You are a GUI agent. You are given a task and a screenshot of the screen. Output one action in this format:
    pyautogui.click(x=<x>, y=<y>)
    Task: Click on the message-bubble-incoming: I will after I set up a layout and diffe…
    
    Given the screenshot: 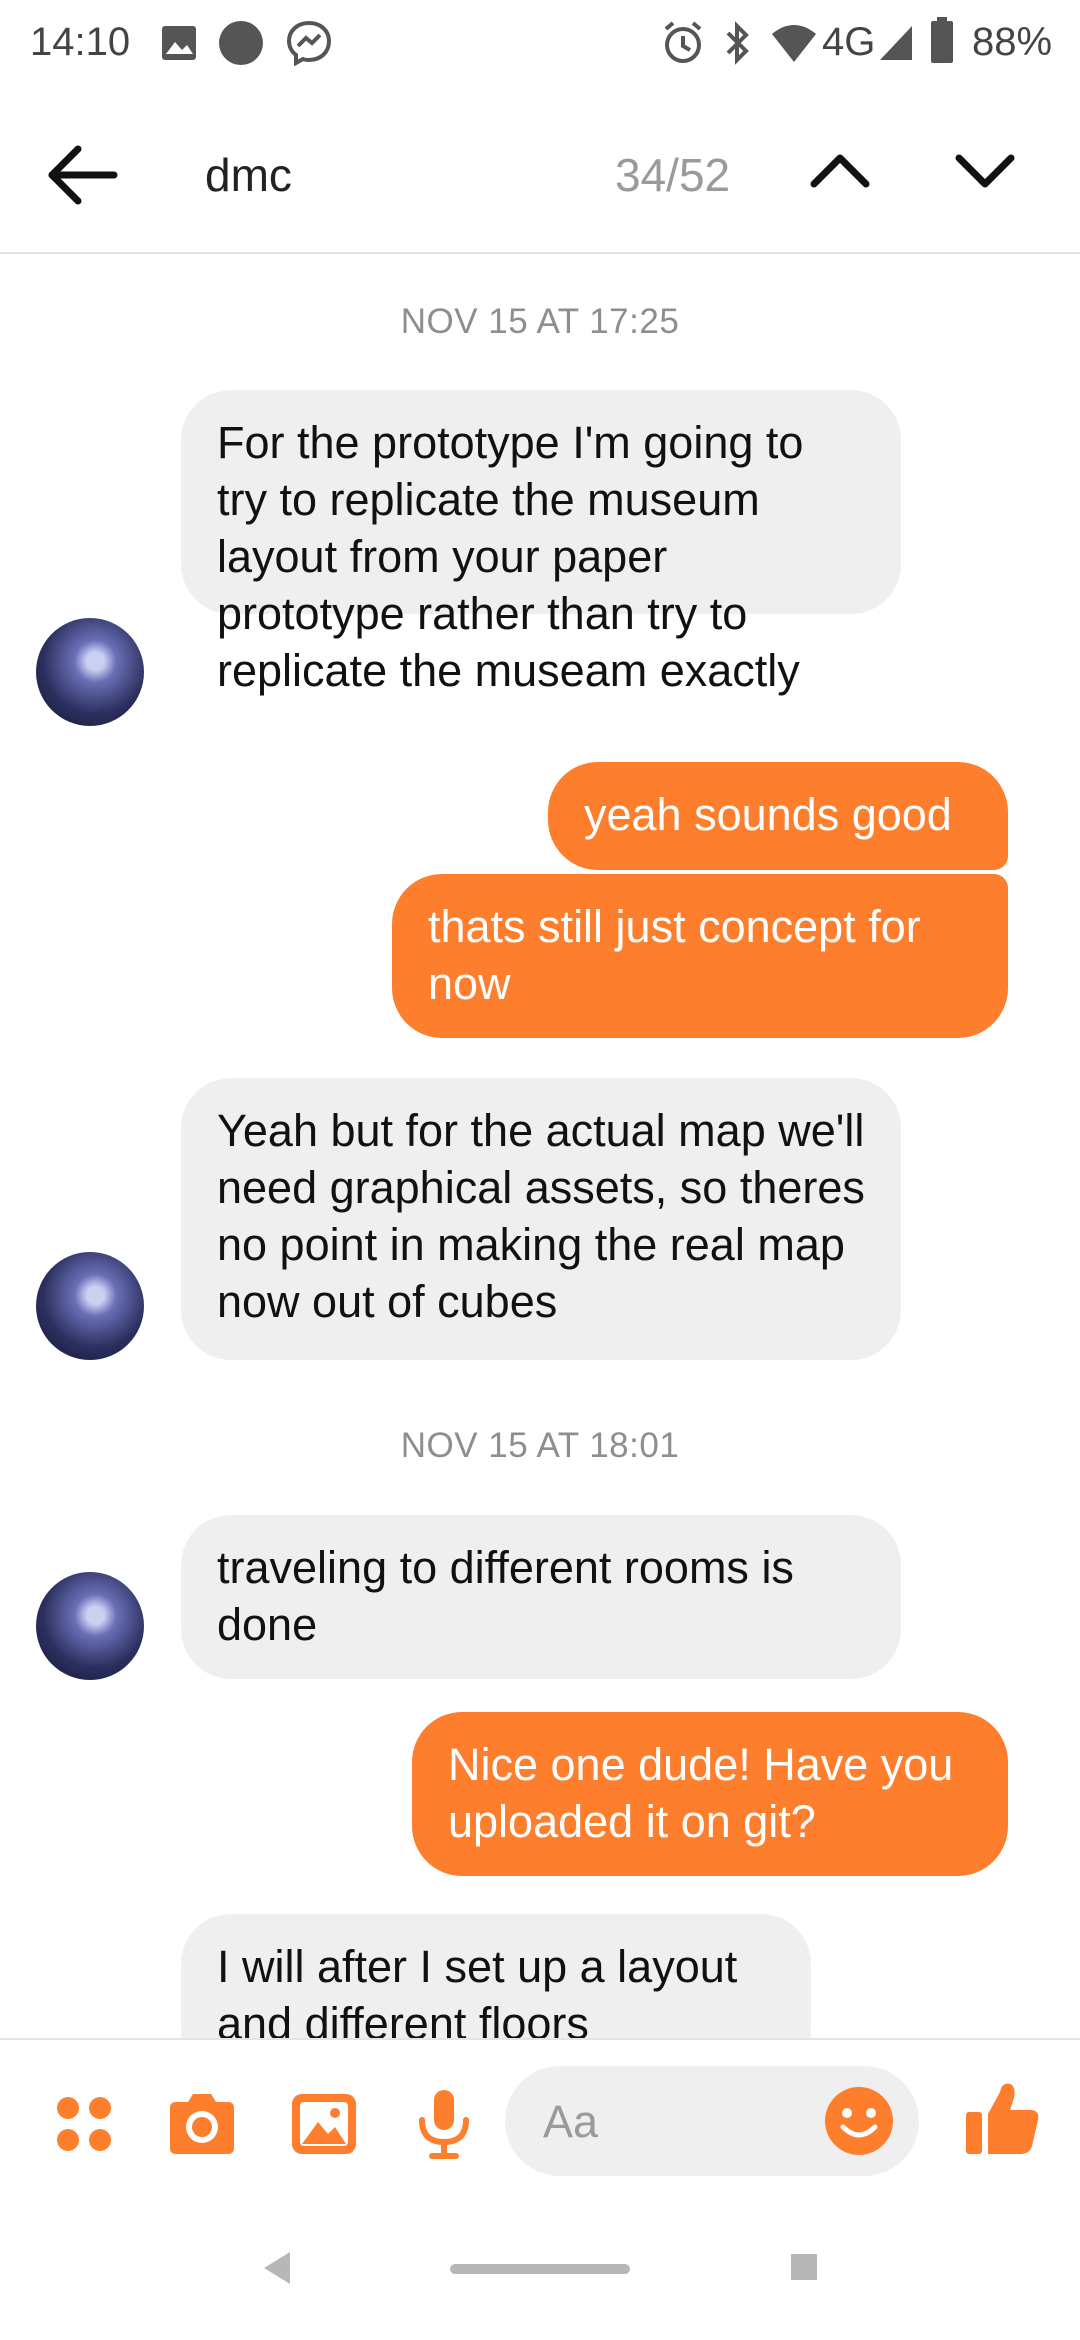 What is the action you would take?
    pyautogui.click(x=496, y=1976)
    